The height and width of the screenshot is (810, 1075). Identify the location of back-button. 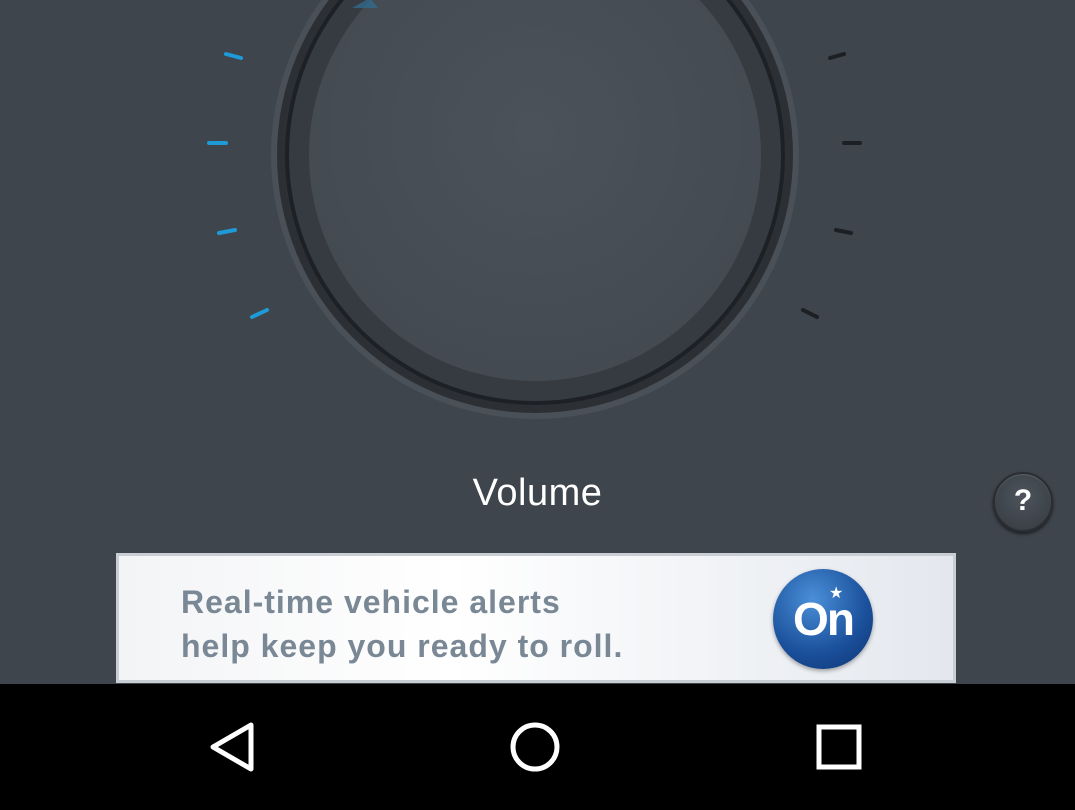
(235, 747).